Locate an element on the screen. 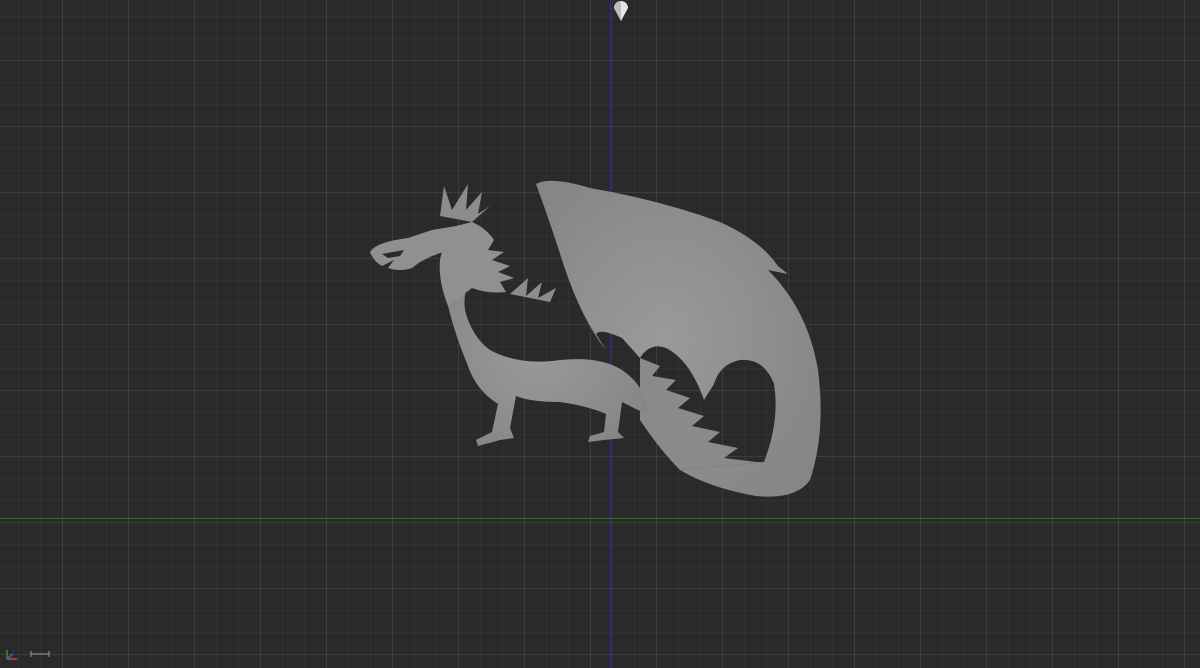 The image size is (1200, 668). scale-bar-icon is located at coordinates (40, 654).